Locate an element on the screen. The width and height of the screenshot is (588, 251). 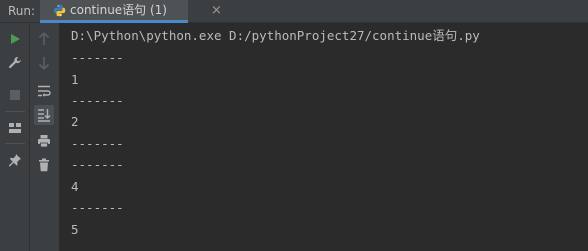
run-toolbar-left is located at coordinates (15, 137).